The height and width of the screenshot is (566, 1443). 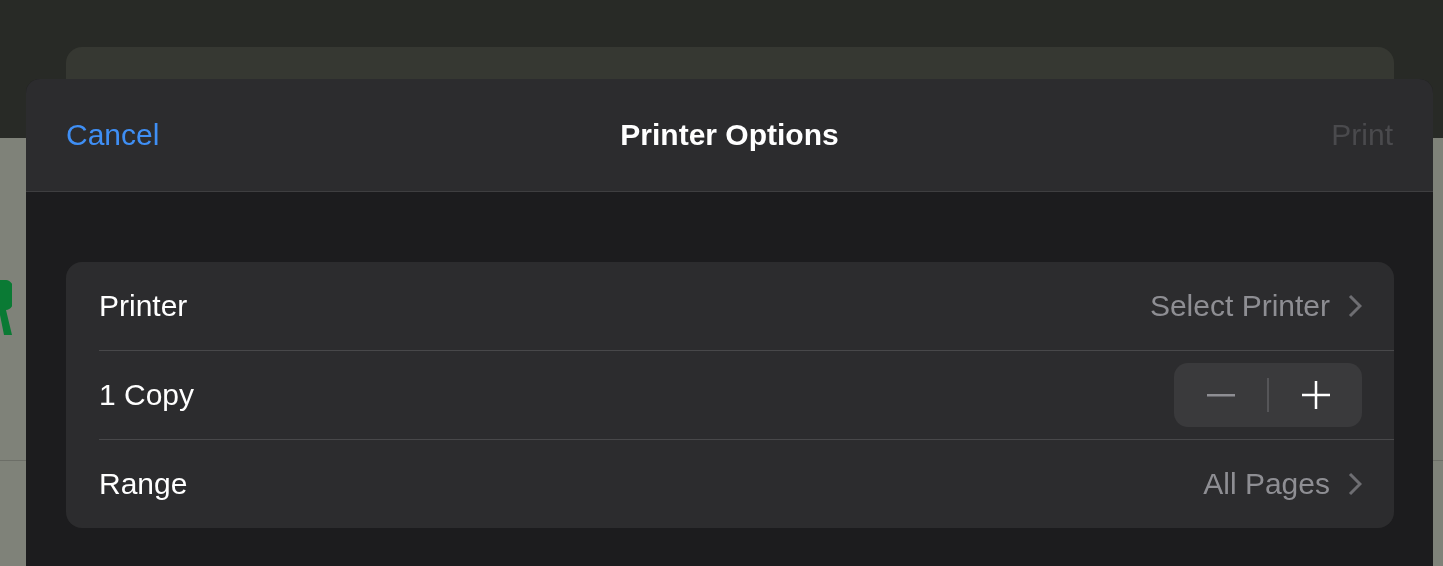 I want to click on option-label: Range, so click(x=144, y=484).